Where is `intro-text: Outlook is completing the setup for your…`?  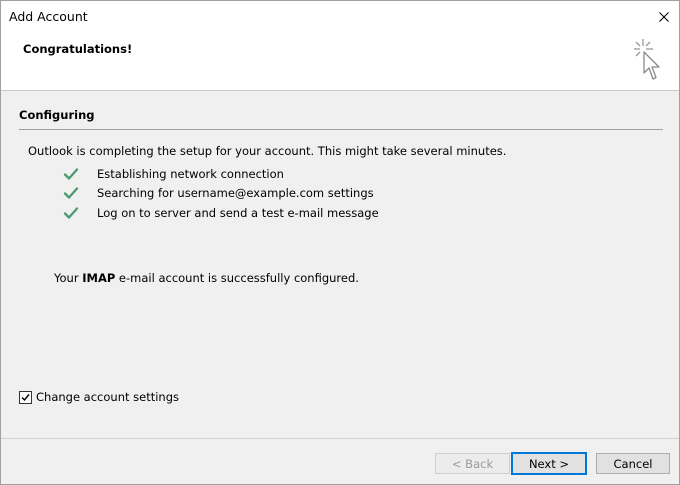
intro-text: Outlook is completing the setup for your… is located at coordinates (267, 151).